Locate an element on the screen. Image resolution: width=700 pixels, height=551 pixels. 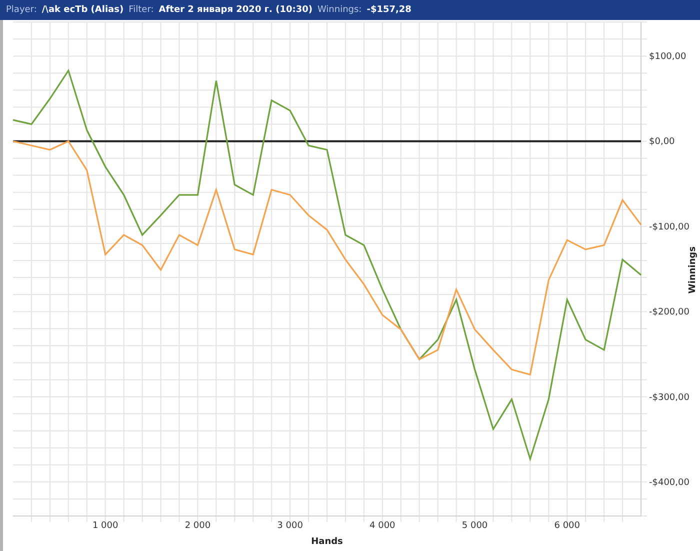
field-label: Filter: is located at coordinates (141, 10).